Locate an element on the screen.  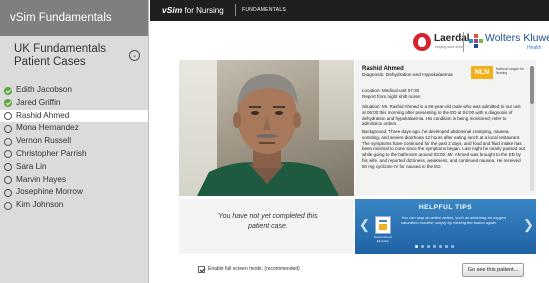
course-title: UK Fundamentals Patient Cases is located at coordinates (60, 55).